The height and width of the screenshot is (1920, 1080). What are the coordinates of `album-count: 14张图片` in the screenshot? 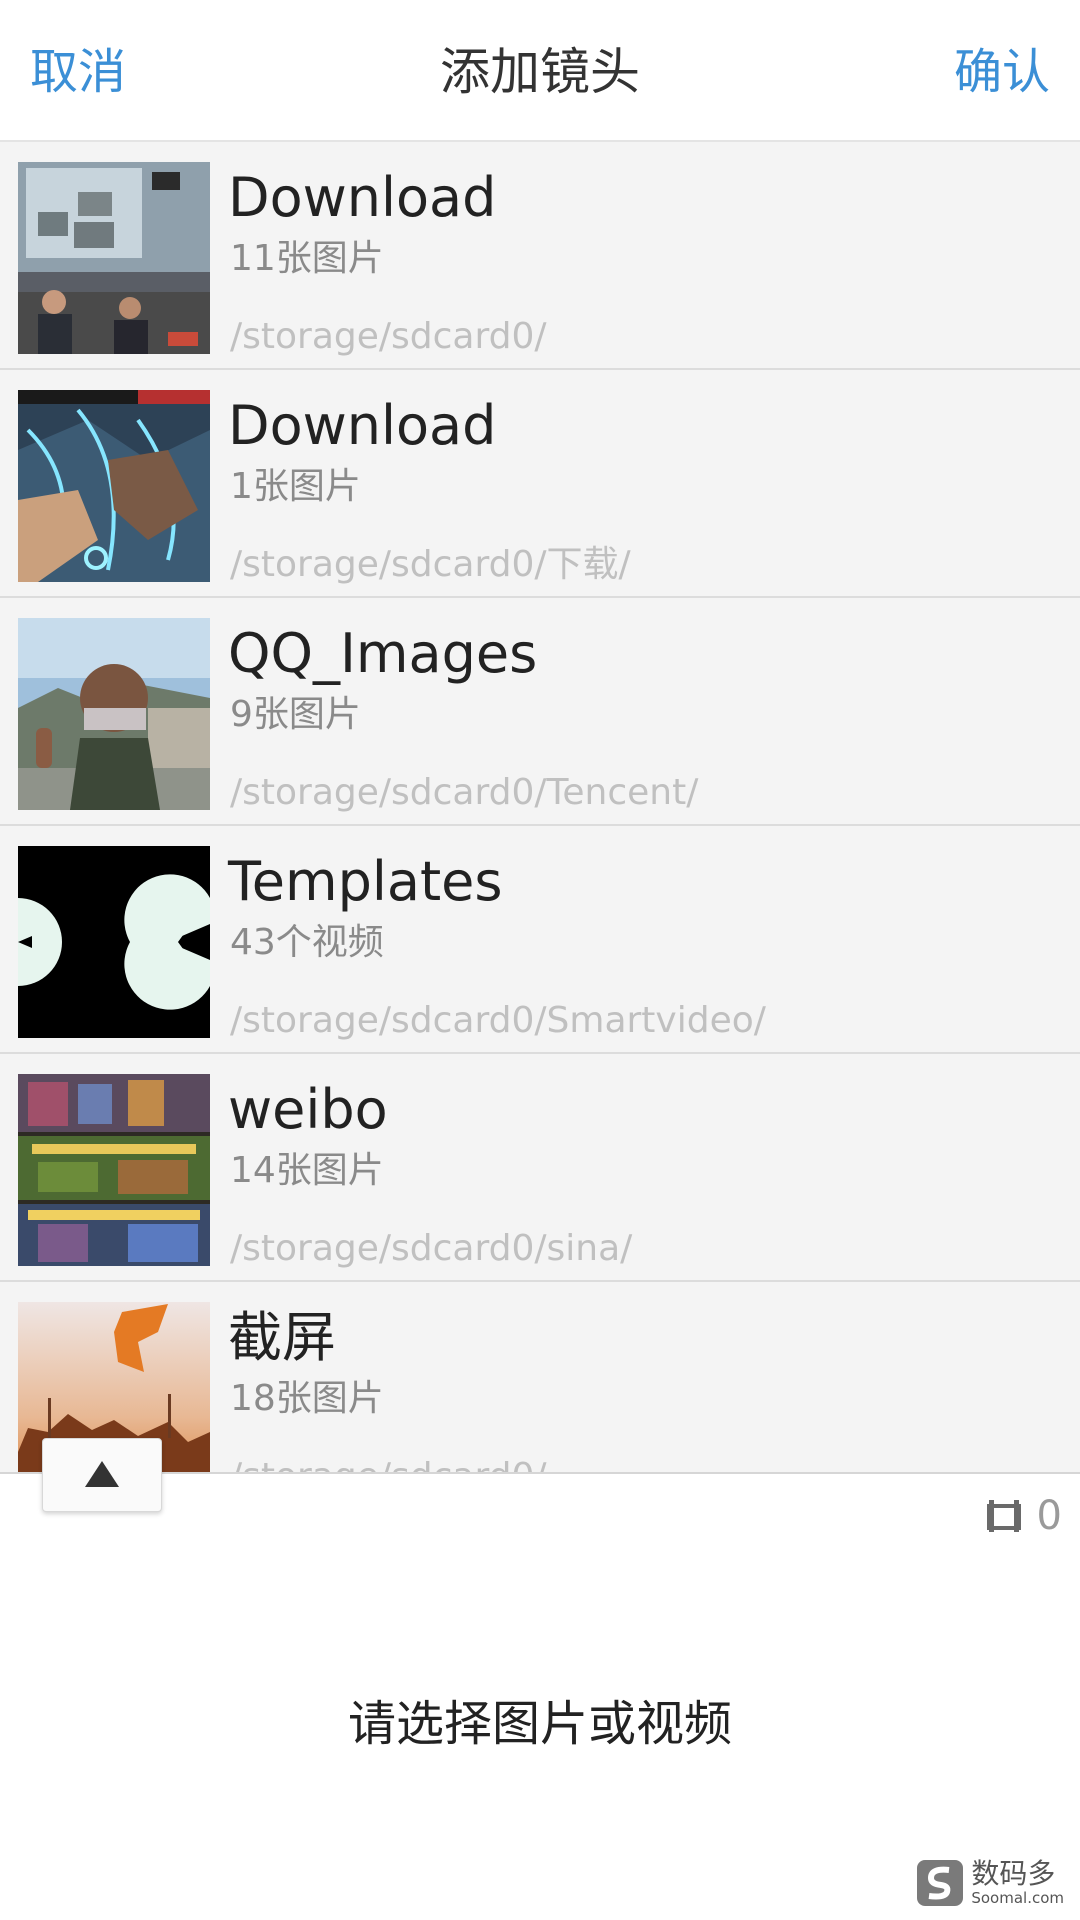 It's located at (307, 1170).